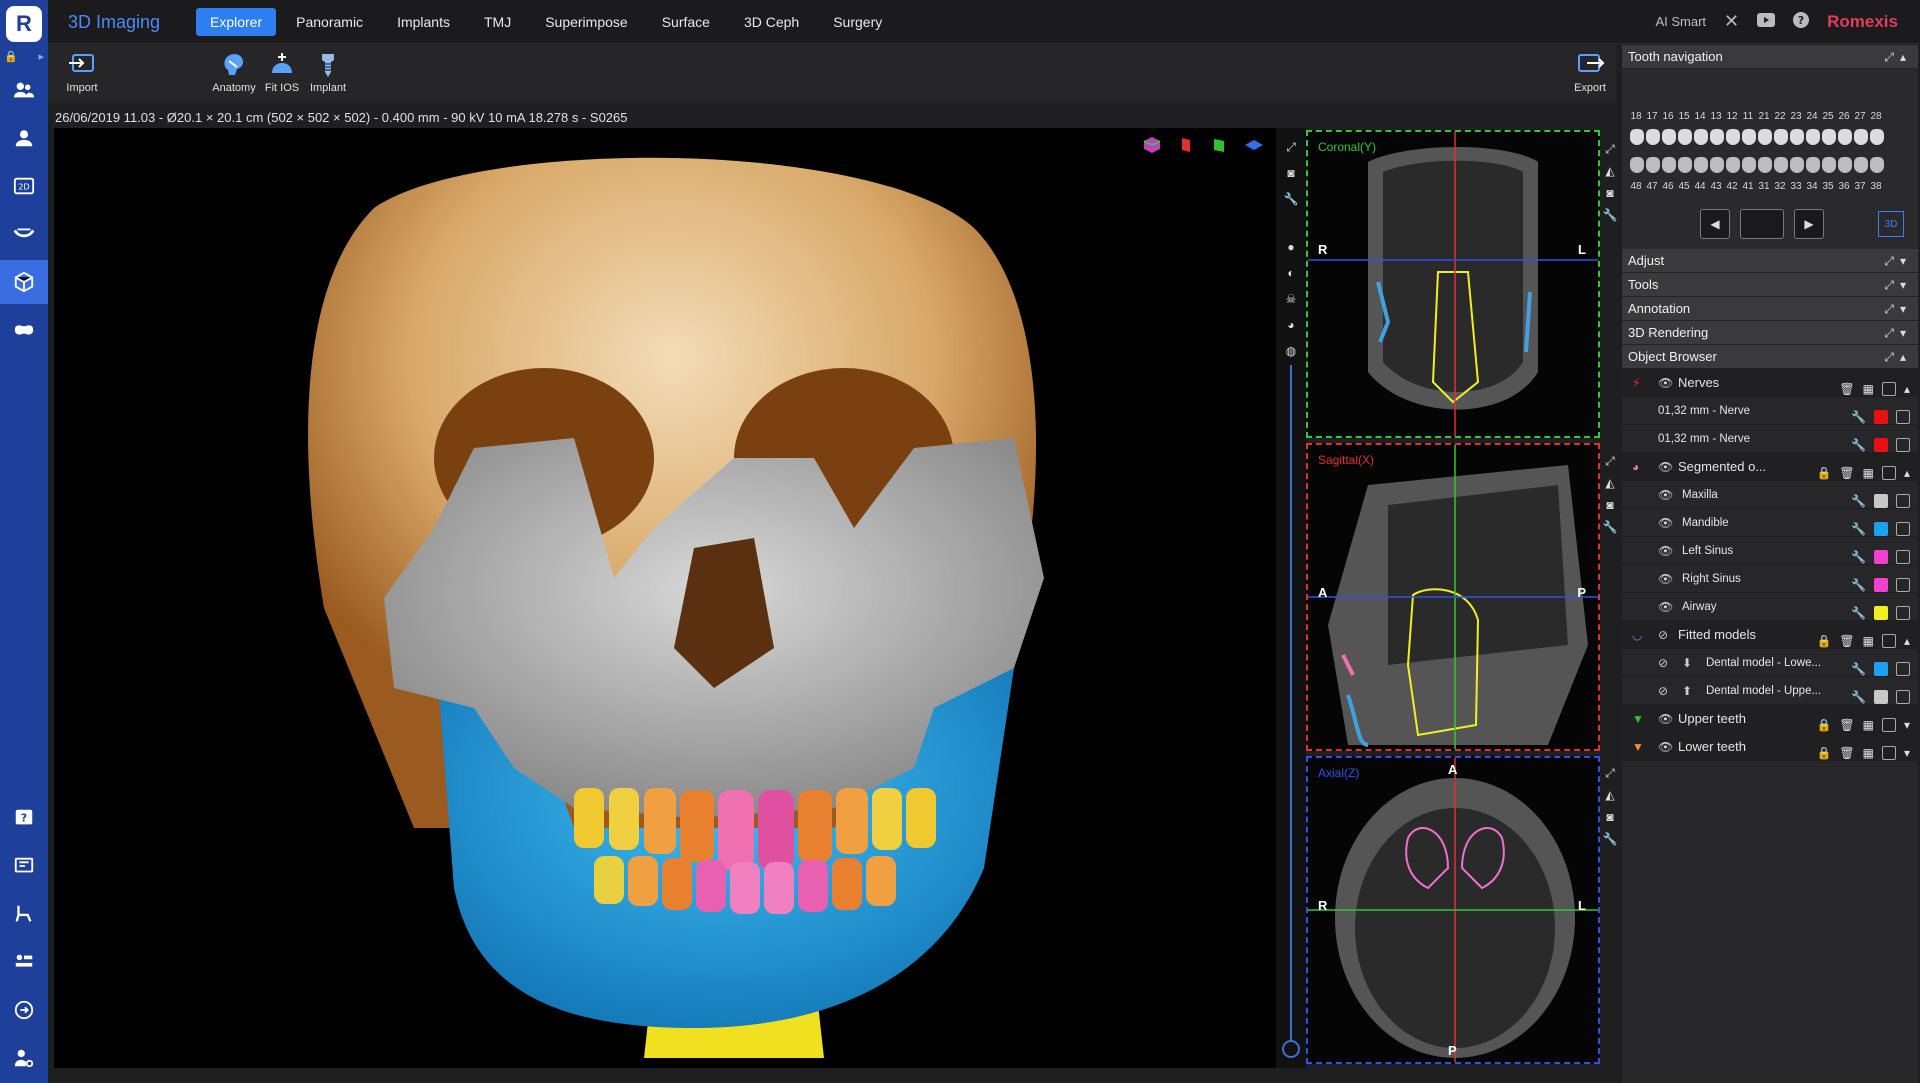 This screenshot has height=1083, width=1920. What do you see at coordinates (1610, 149) in the screenshot?
I see `coronal-maximize-icon: ⤢` at bounding box center [1610, 149].